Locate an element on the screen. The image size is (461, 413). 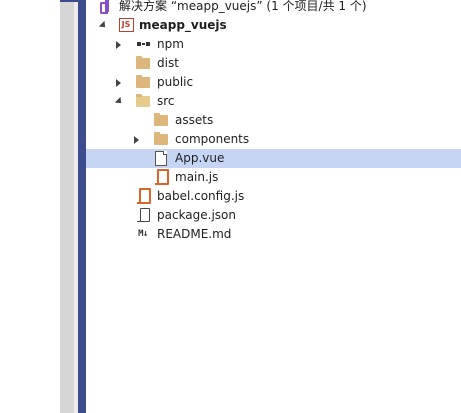
tree-row-babel-config: babel.config.js is located at coordinates (273, 196).